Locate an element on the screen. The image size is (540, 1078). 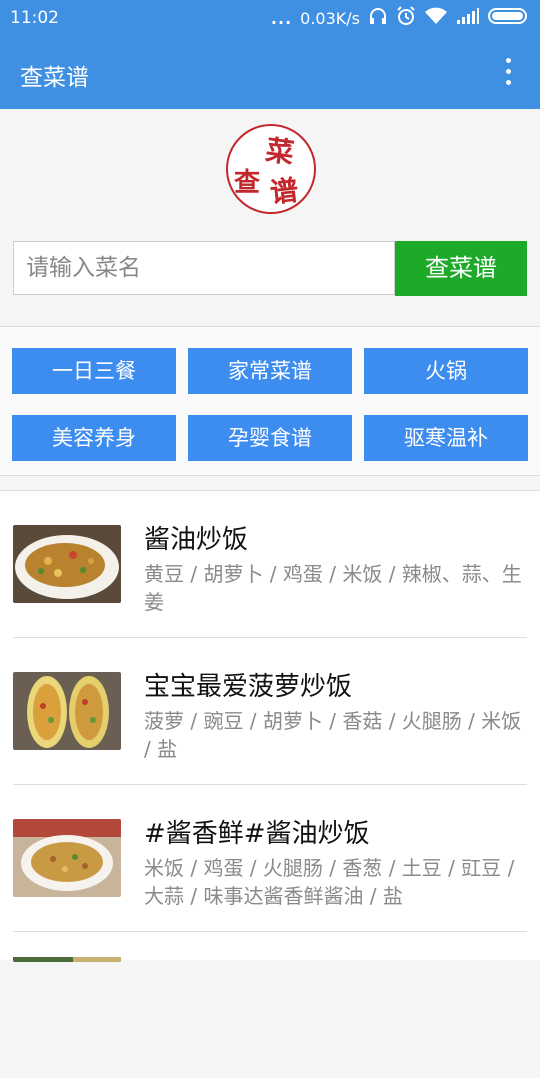
search-input is located at coordinates (206, 268).